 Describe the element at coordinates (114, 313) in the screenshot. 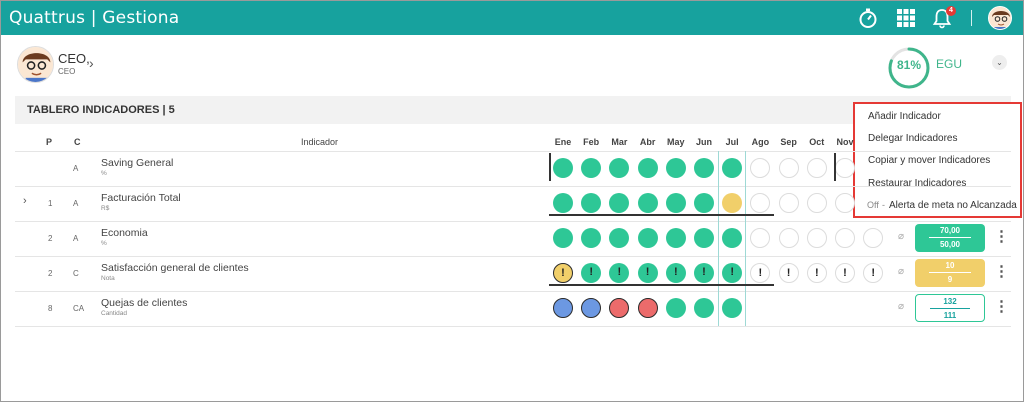

I see `indicator-unit: Cantidad` at that location.